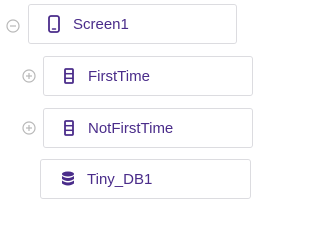 The width and height of the screenshot is (320, 240). I want to click on tree-node-notfirsttime: NotFirstTime, so click(148, 128).